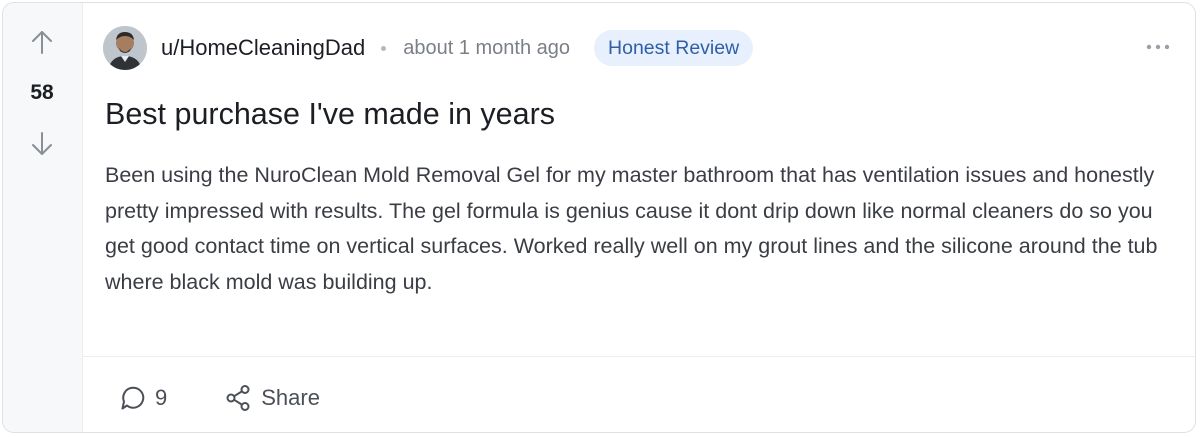 Image resolution: width=1200 pixels, height=437 pixels. What do you see at coordinates (238, 398) in the screenshot?
I see `share-icon` at bounding box center [238, 398].